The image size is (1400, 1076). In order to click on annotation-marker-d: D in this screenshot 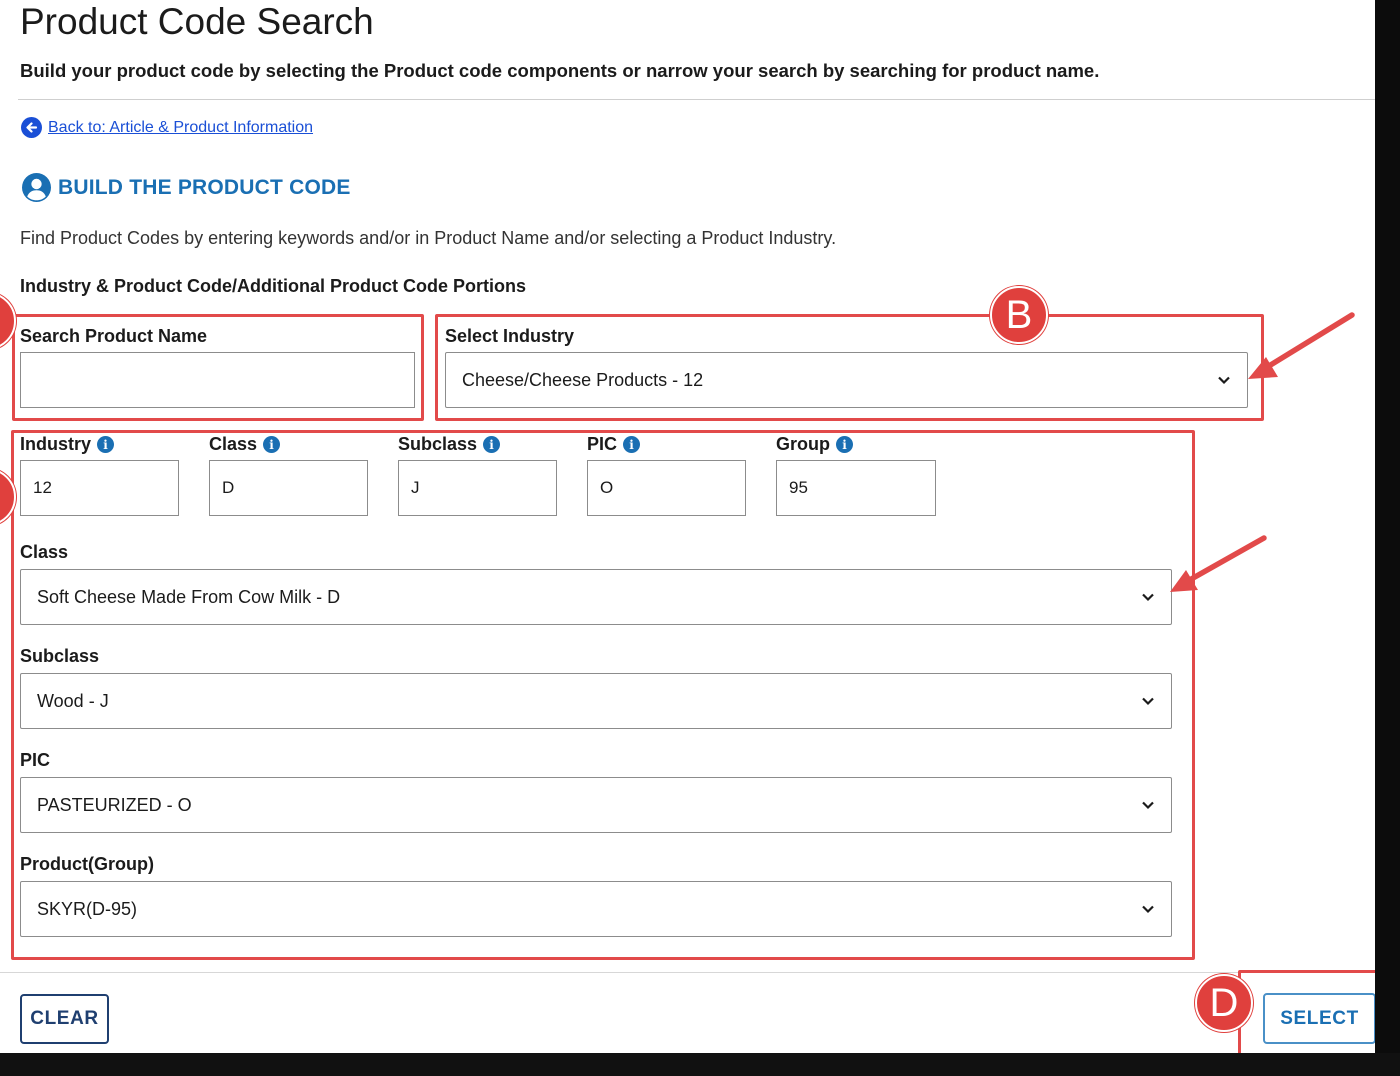, I will do `click(1224, 1003)`.